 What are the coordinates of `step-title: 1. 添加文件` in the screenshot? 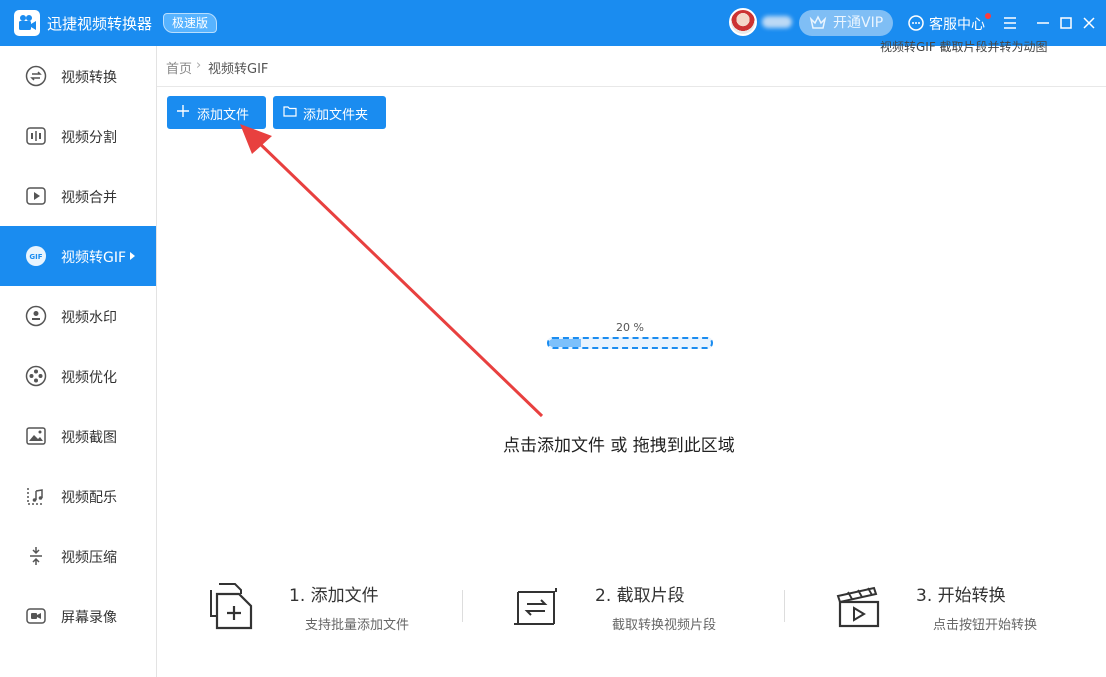 It's located at (334, 596).